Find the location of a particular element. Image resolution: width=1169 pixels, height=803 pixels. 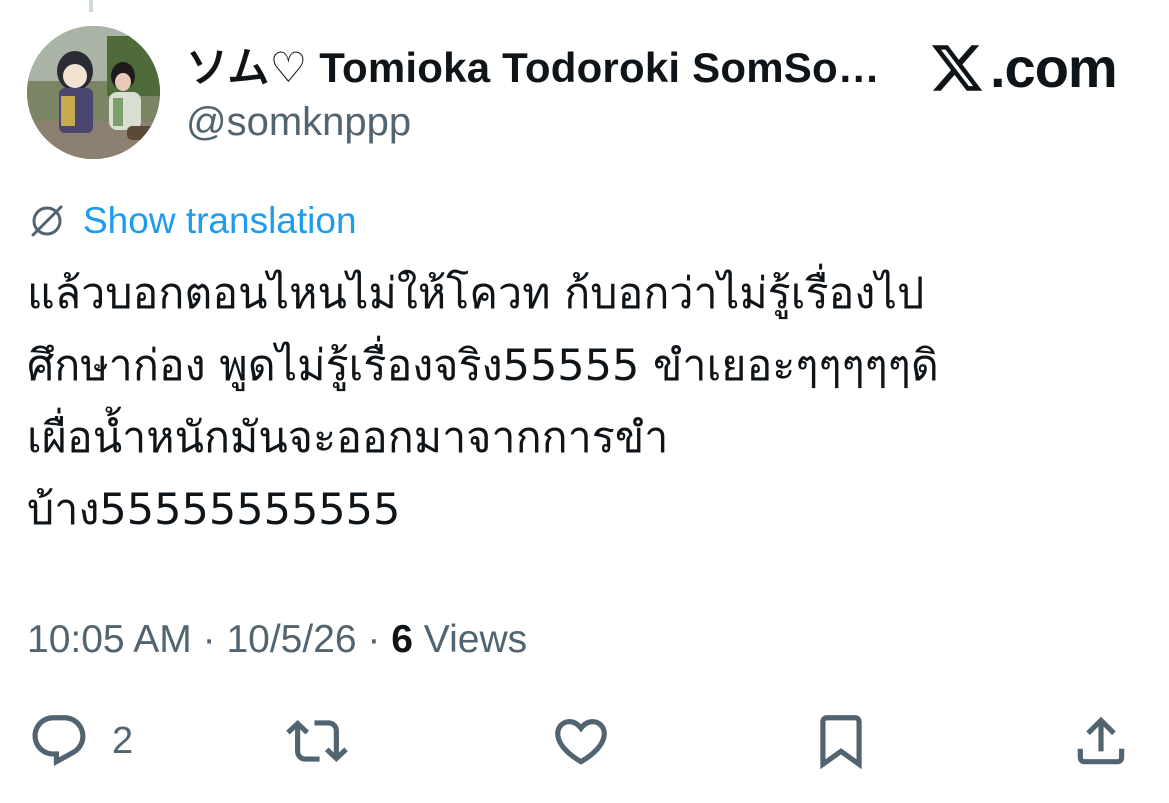

tweet-date: 10/5/26 is located at coordinates (291, 639).